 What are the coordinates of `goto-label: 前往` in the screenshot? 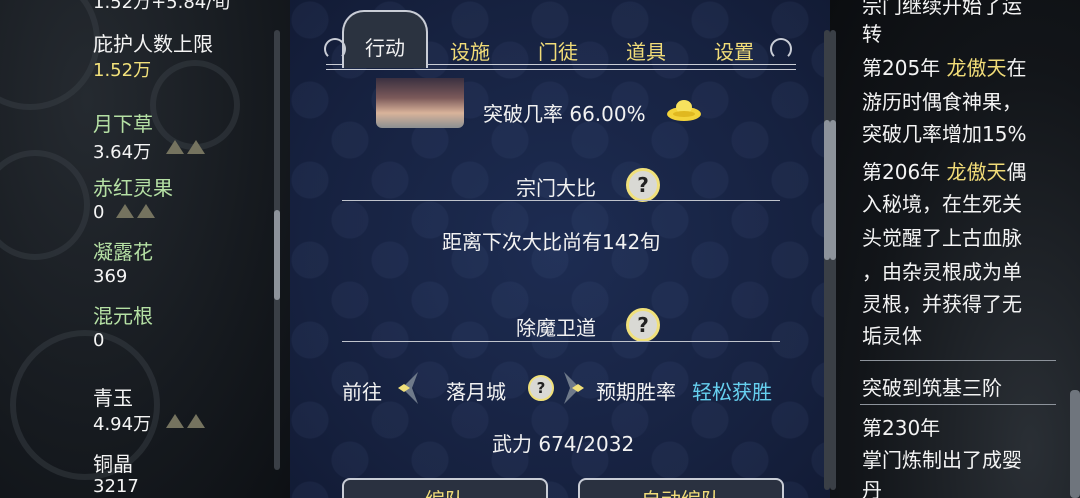 It's located at (362, 392).